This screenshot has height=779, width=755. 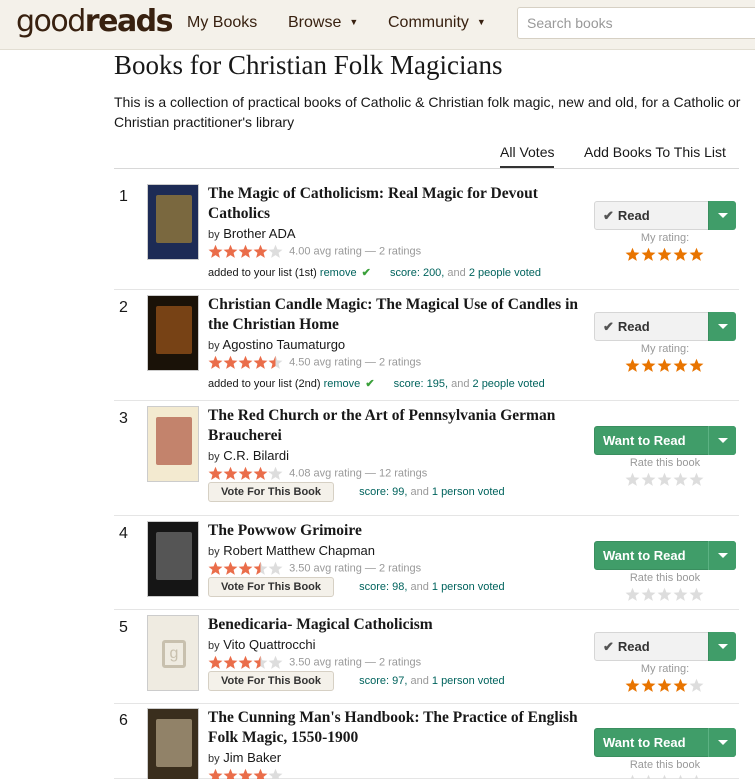 I want to click on author-link: Brother ADA, so click(x=259, y=233).